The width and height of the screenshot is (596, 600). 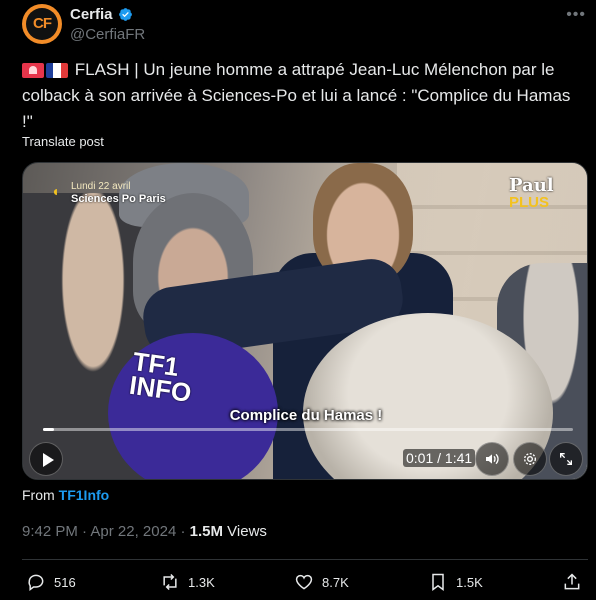 What do you see at coordinates (531, 193) in the screenshot?
I see `channel-watermark: Paul PLUS` at bounding box center [531, 193].